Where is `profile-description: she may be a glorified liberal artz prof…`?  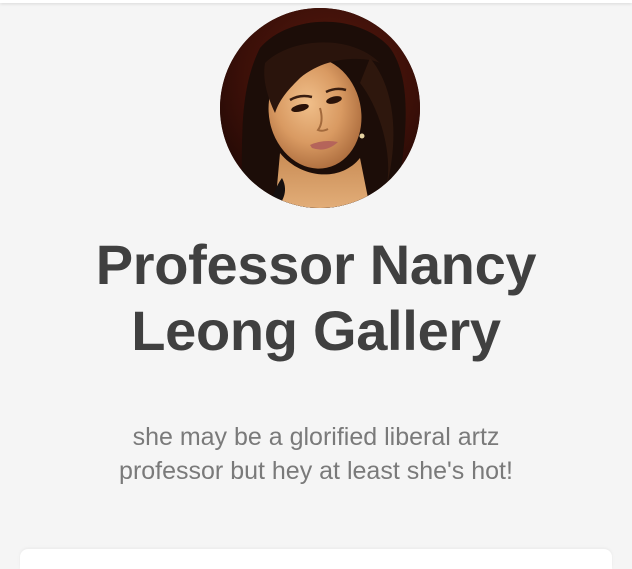 profile-description: she may be a glorified liberal artz prof… is located at coordinates (316, 454).